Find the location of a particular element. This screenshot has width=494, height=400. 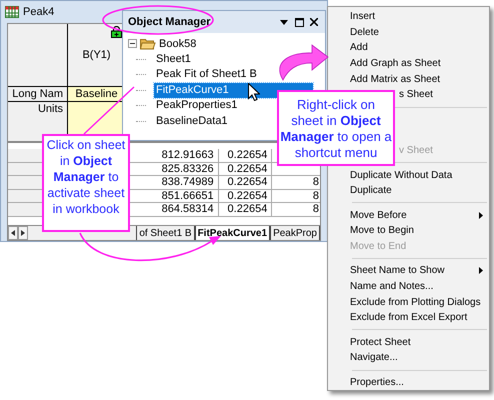

right-arrow-icon is located at coordinates (23, 233).